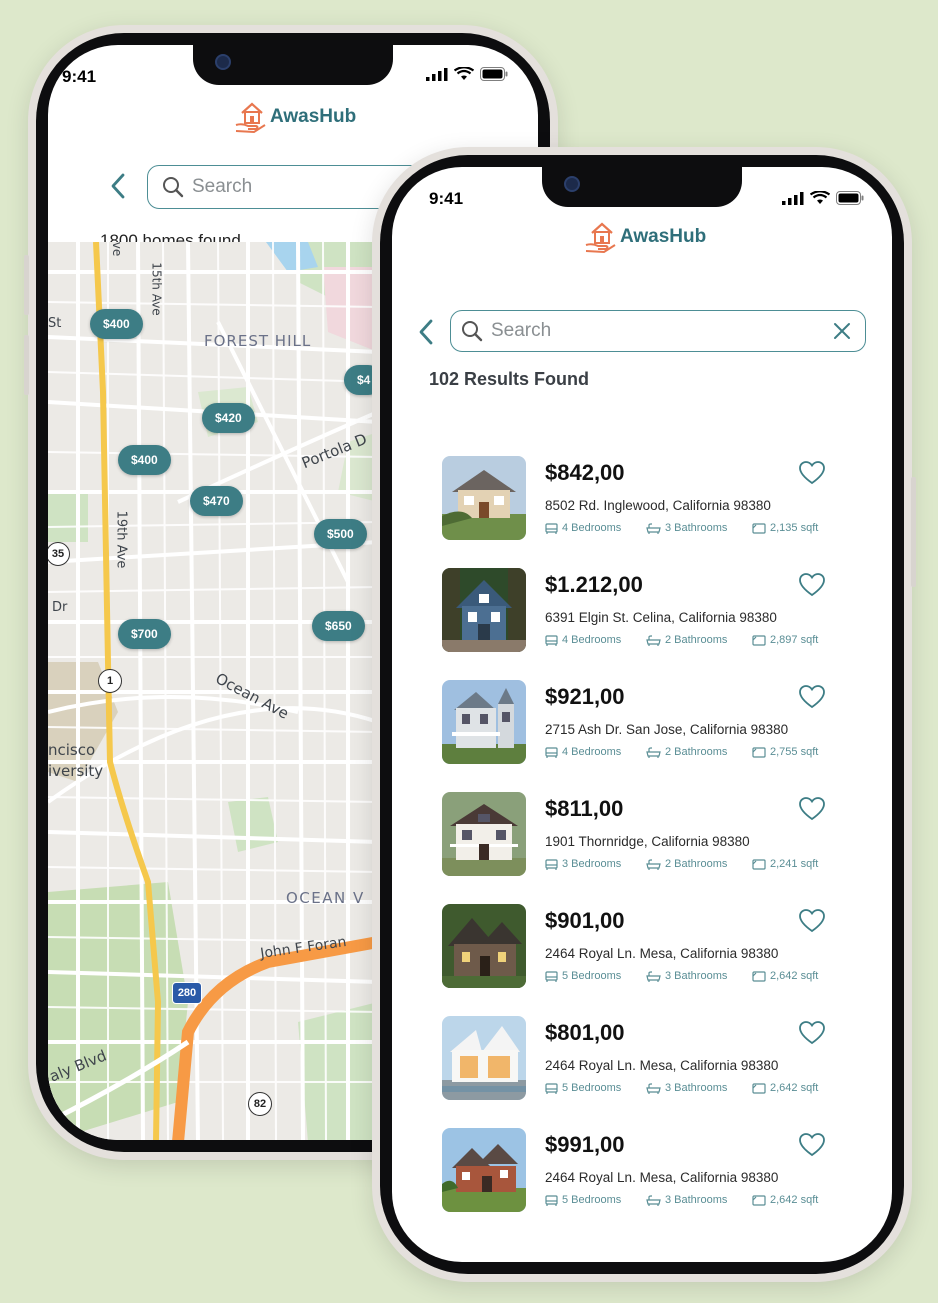  I want to click on house-modern-photo, so click(484, 1058).